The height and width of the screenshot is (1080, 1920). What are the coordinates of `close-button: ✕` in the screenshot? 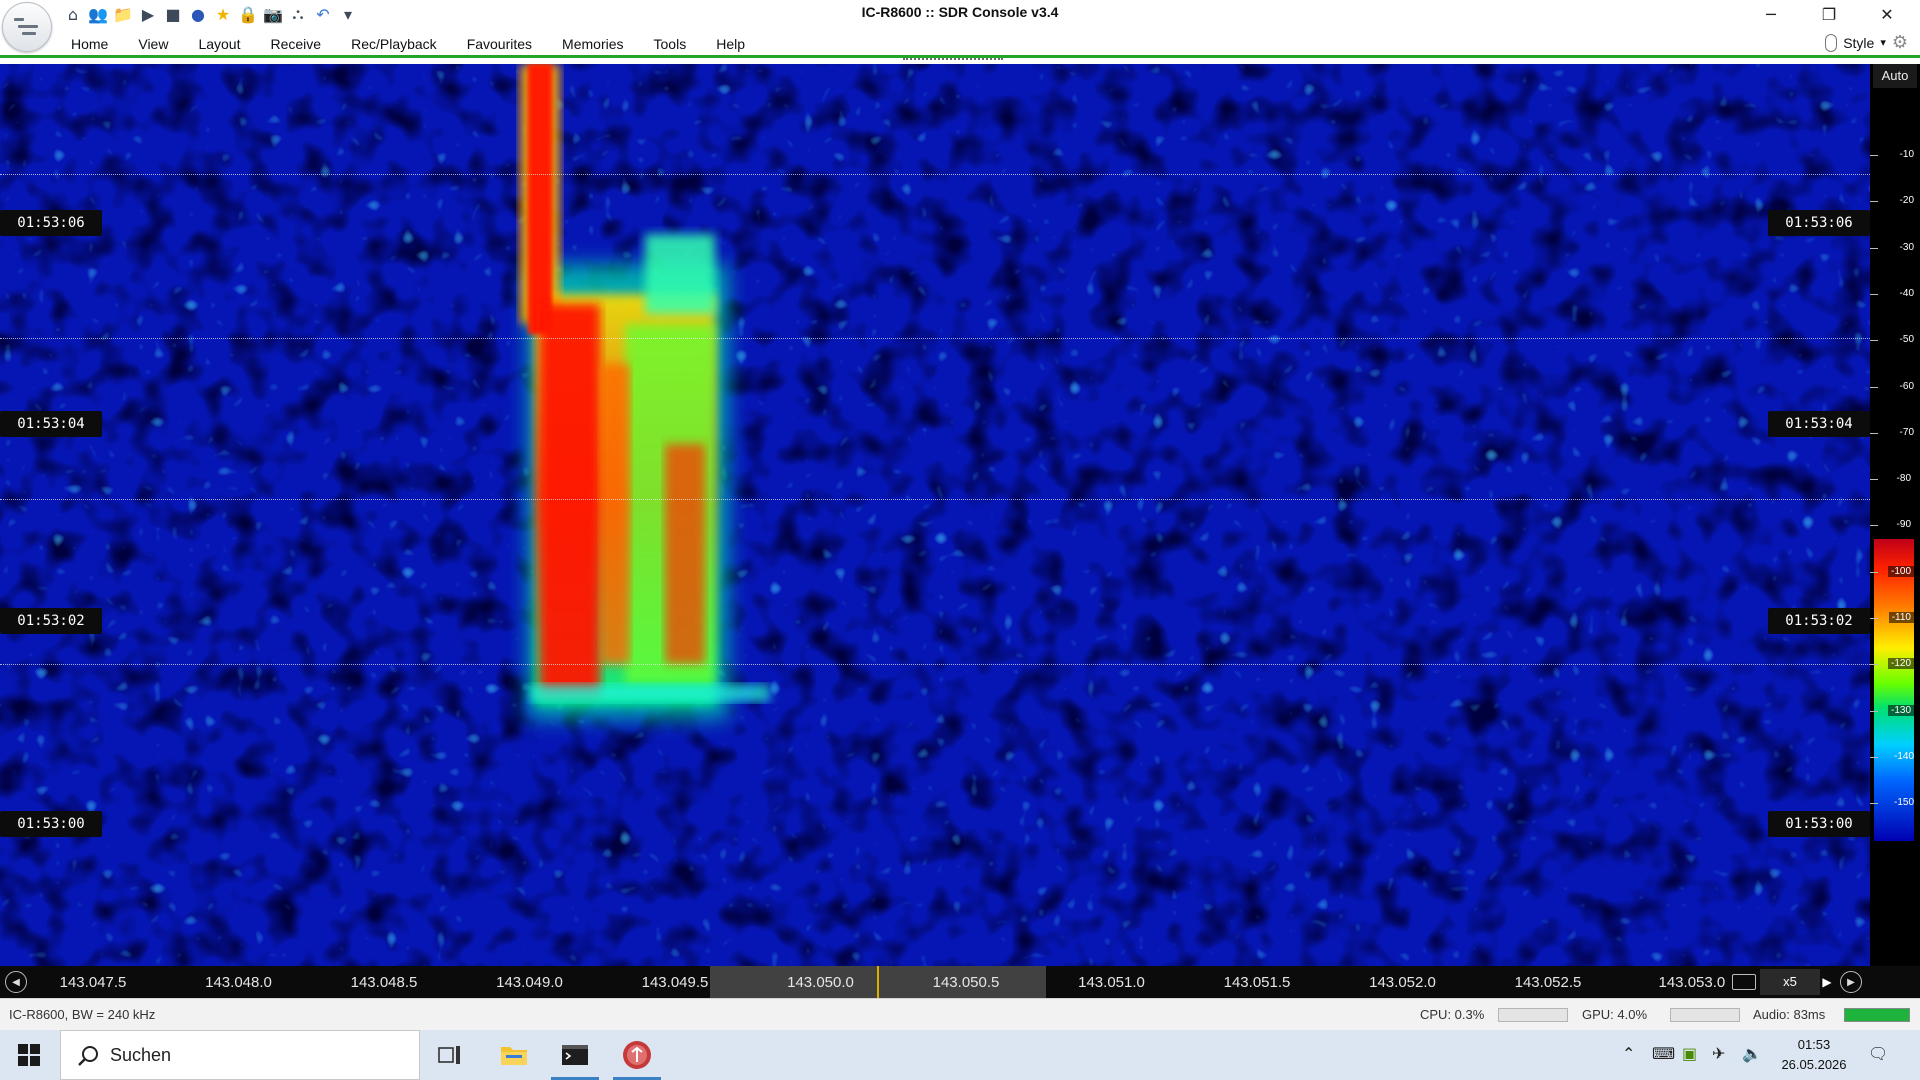 It's located at (1887, 14).